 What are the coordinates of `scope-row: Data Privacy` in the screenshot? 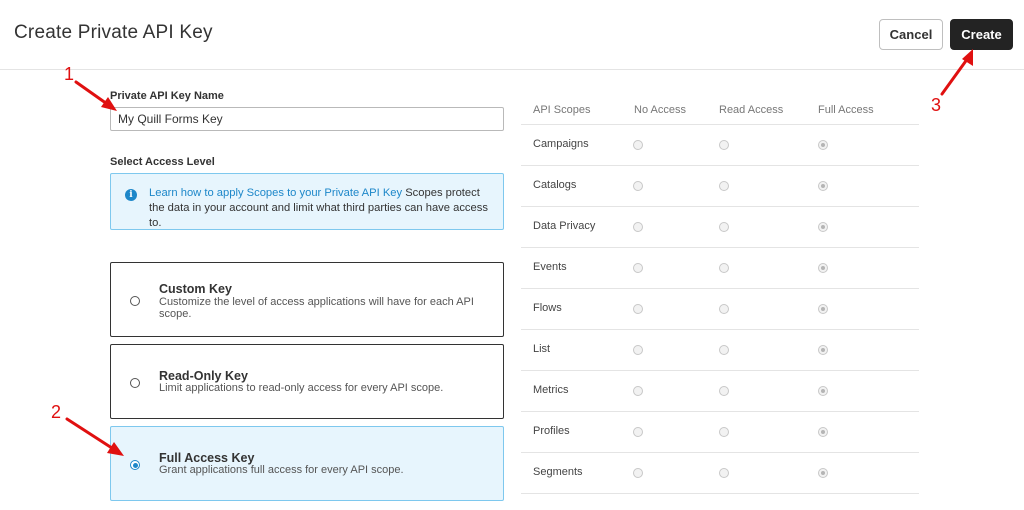 It's located at (720, 227).